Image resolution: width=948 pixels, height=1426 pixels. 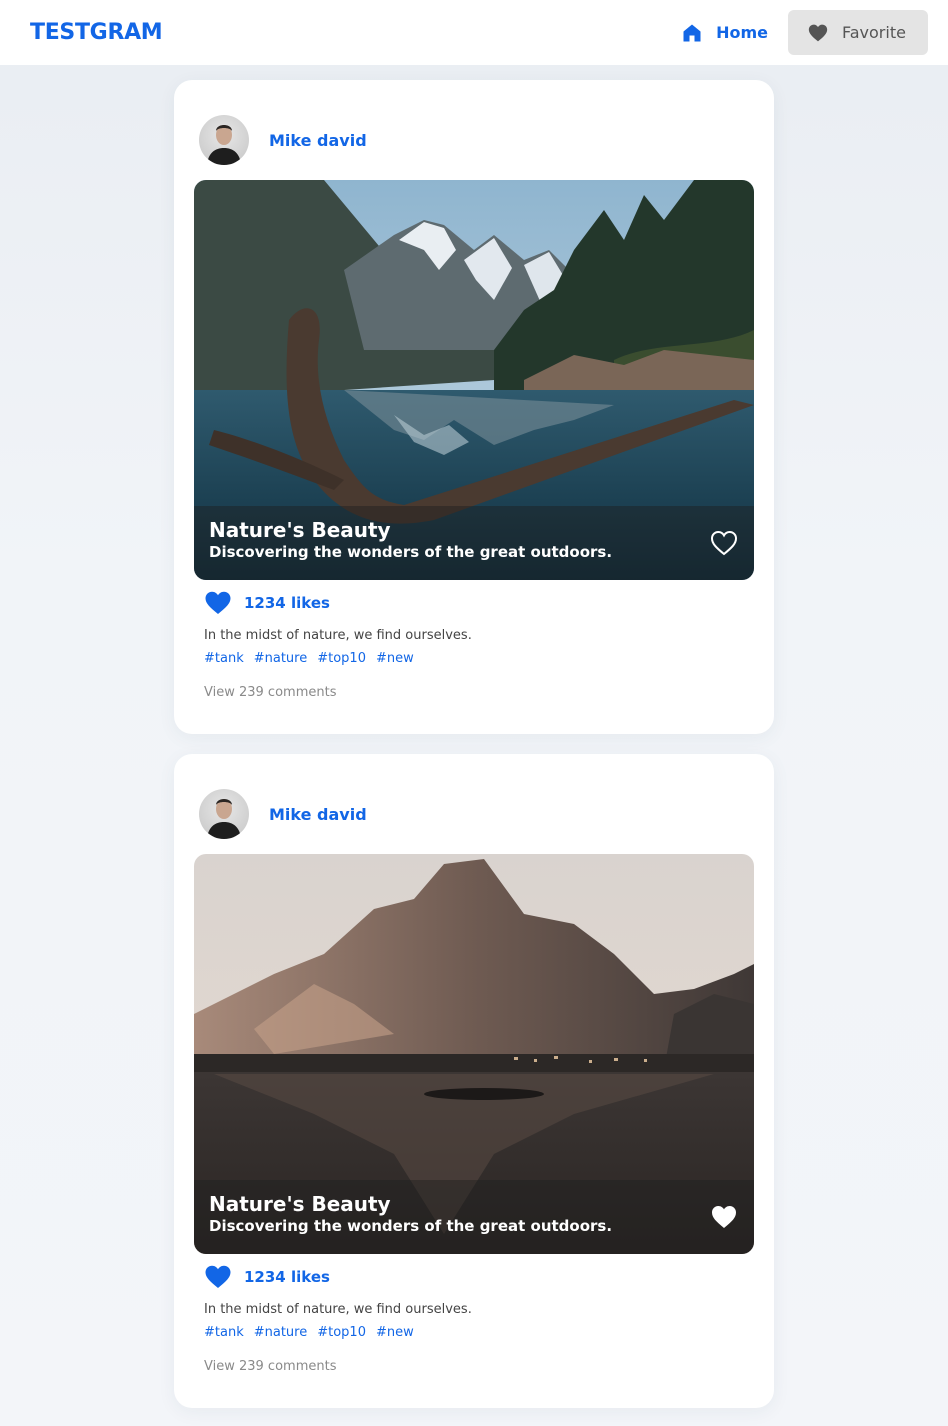 What do you see at coordinates (742, 32) in the screenshot?
I see `nav-home-label: Home` at bounding box center [742, 32].